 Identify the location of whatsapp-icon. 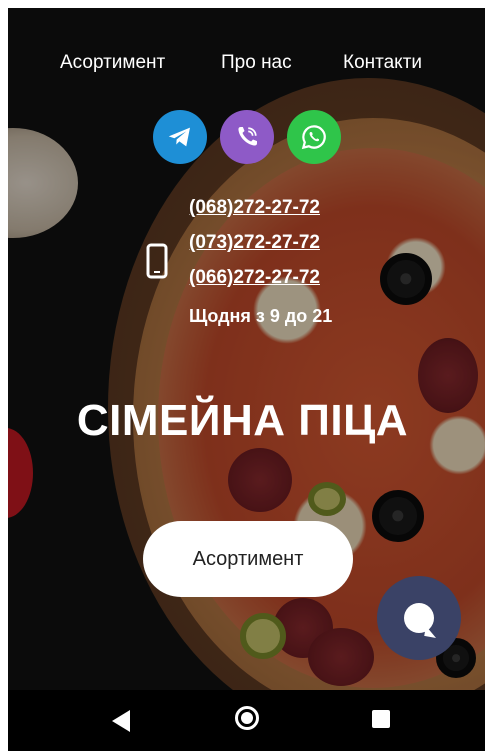
(313, 137).